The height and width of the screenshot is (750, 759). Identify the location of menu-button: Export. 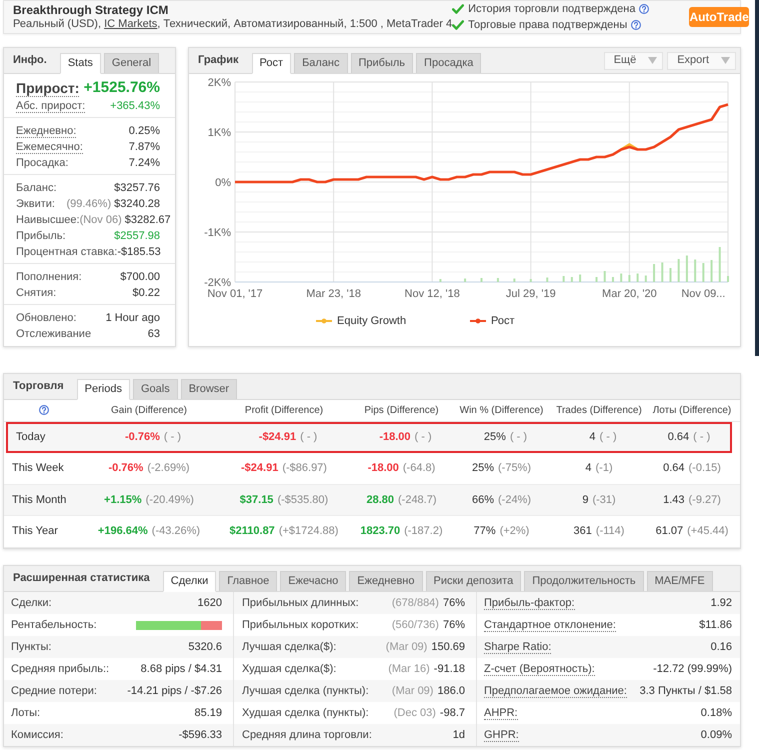
(701, 61).